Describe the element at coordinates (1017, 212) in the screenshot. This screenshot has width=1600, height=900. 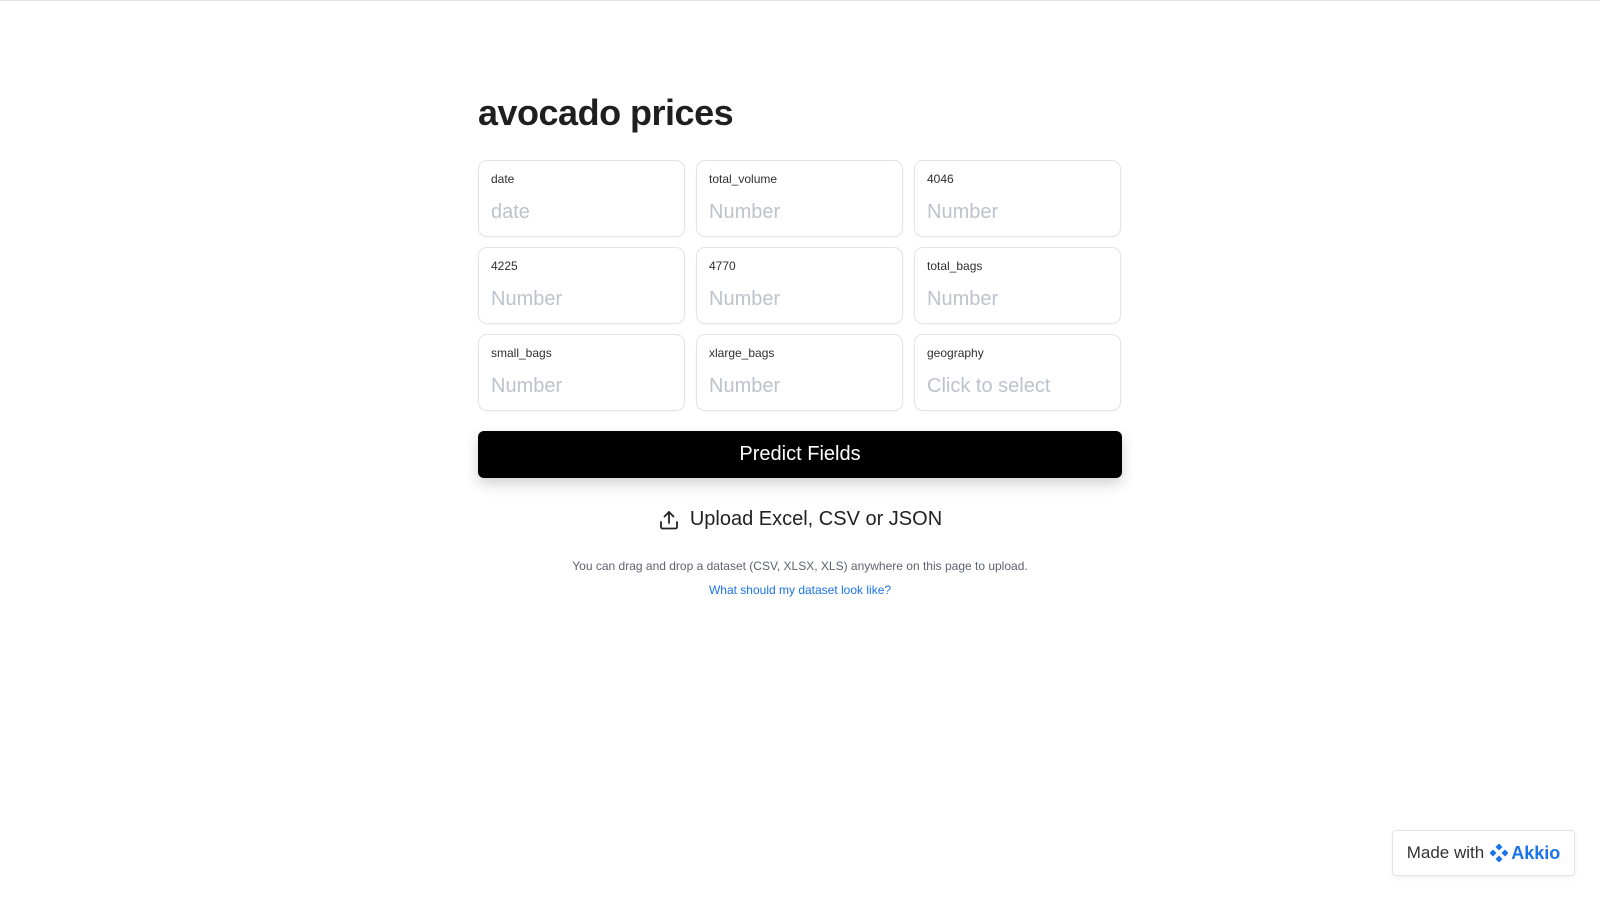
I see `4046-input` at that location.